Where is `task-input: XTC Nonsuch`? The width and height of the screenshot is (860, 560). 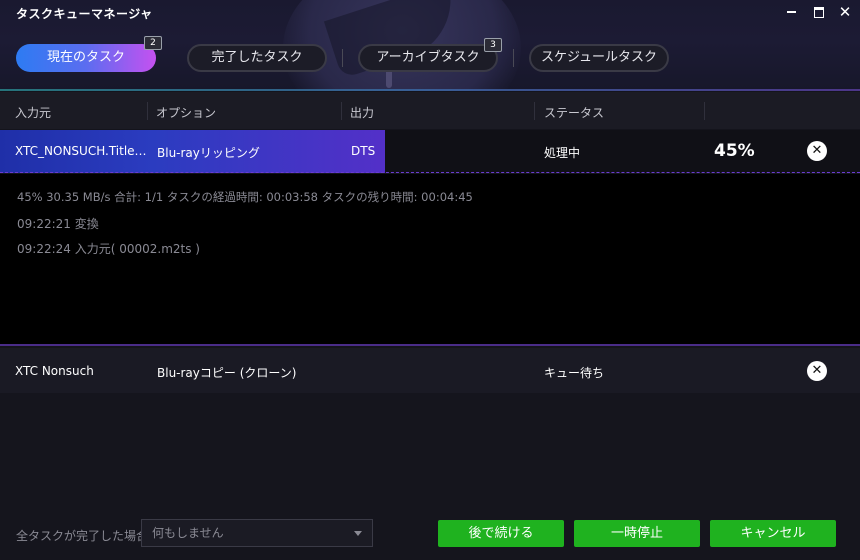
task-input: XTC Nonsuch is located at coordinates (54, 371).